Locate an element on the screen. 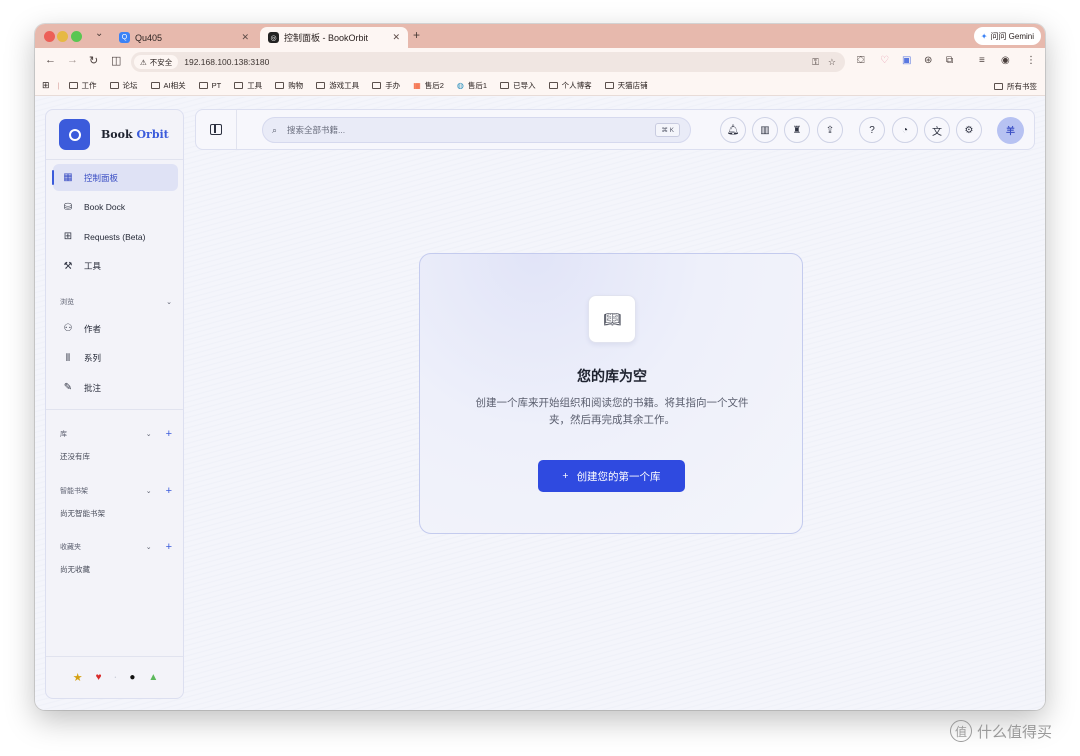 The width and height of the screenshot is (1080, 756). sidebar-item-dashboard: ▦ 控制面板 is located at coordinates (115, 177).